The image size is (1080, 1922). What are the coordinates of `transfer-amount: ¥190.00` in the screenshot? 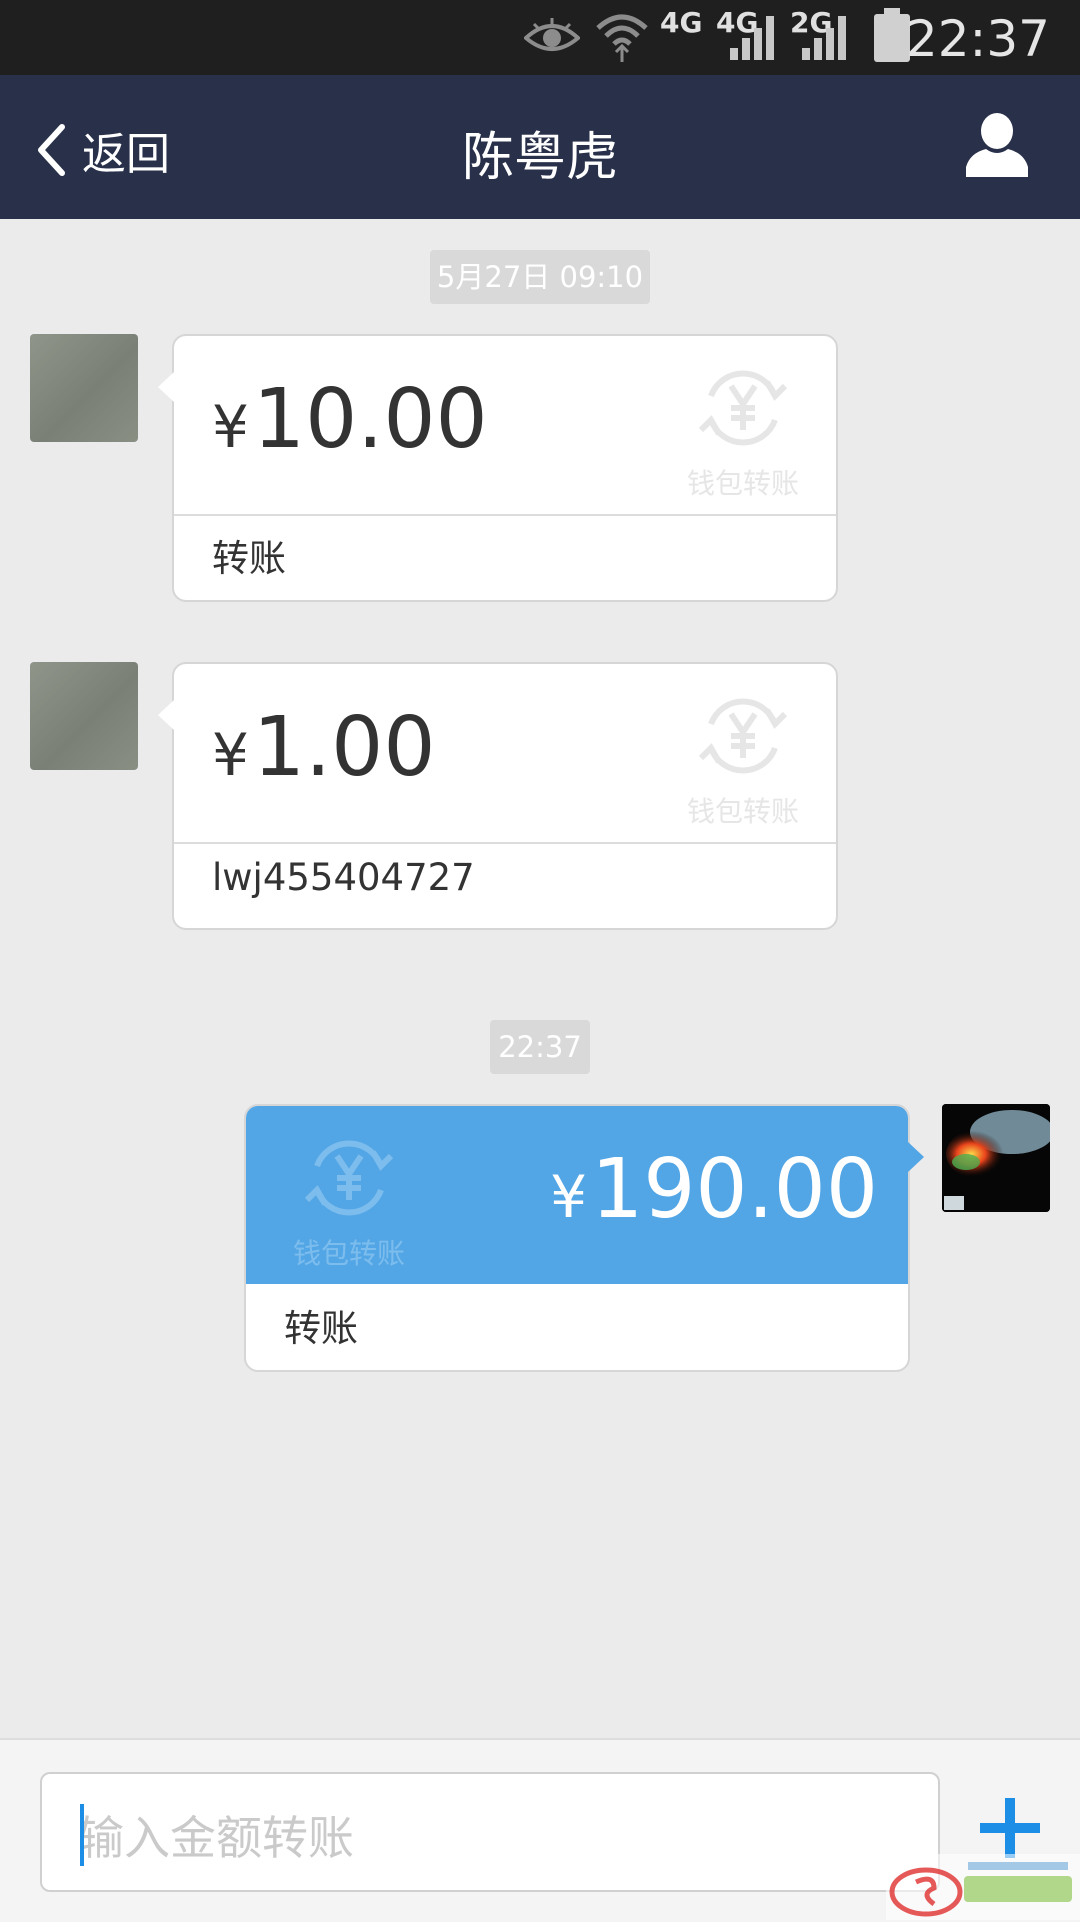 It's located at (714, 1189).